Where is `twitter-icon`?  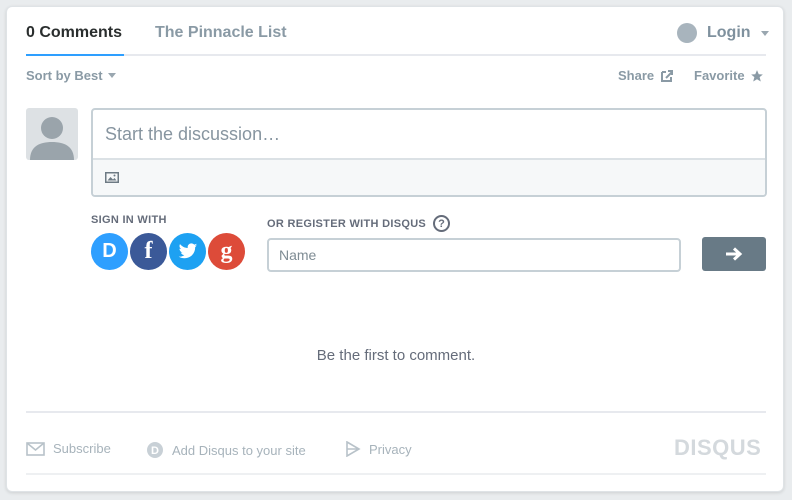 twitter-icon is located at coordinates (187, 251).